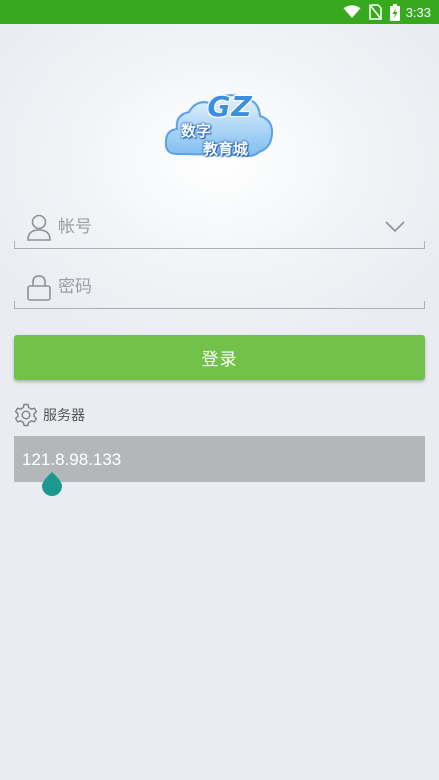 This screenshot has height=780, width=439. What do you see at coordinates (230, 106) in the screenshot?
I see `logo-mark: GZ` at bounding box center [230, 106].